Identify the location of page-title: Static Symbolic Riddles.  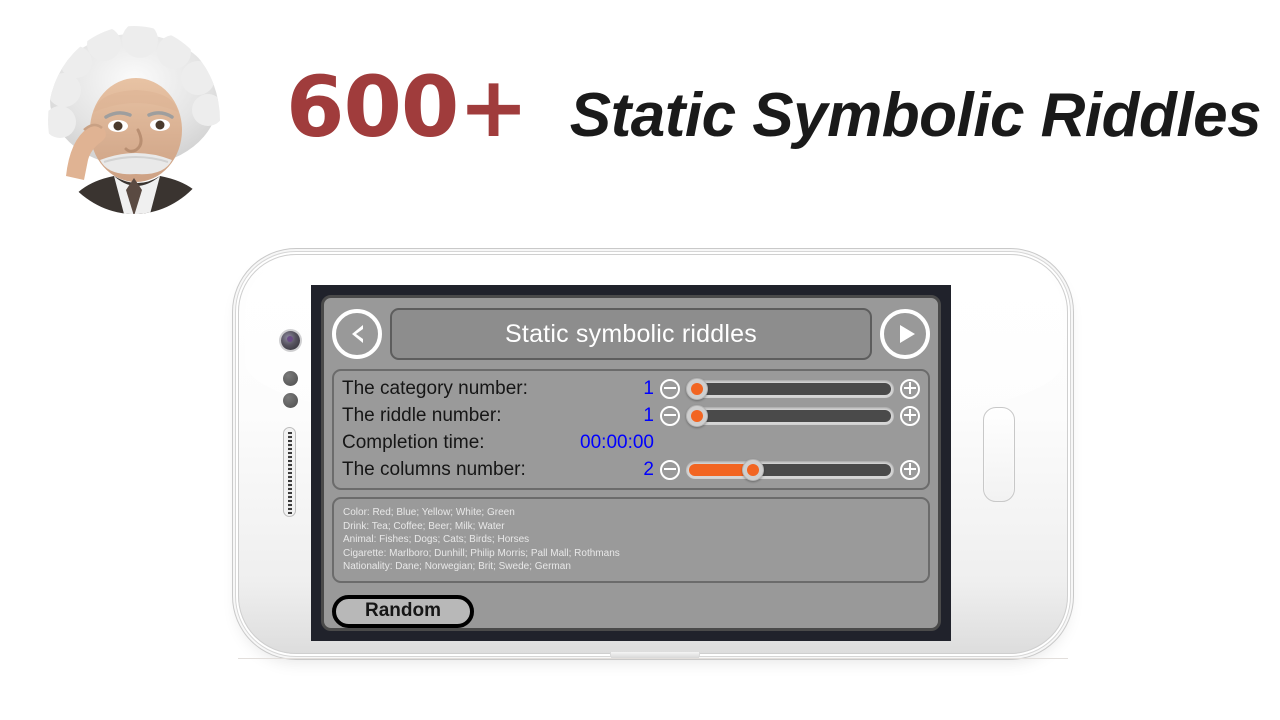
(915, 115).